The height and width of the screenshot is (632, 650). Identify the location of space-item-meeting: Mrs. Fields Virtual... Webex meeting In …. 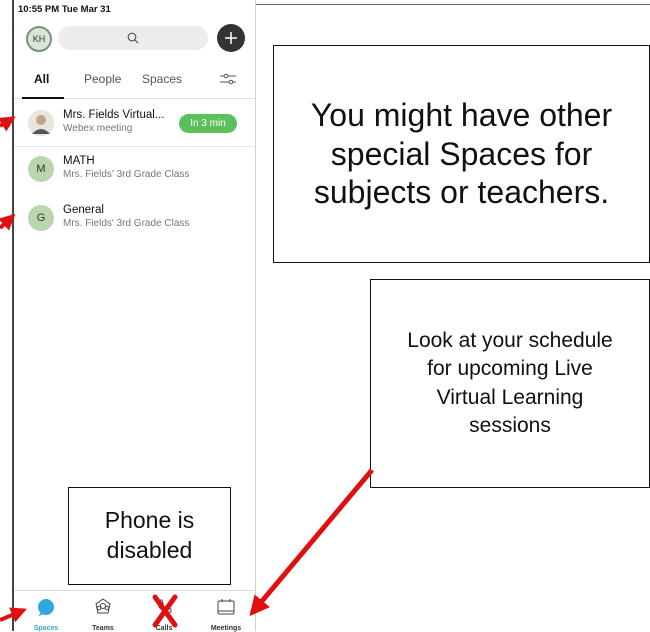
(135, 125).